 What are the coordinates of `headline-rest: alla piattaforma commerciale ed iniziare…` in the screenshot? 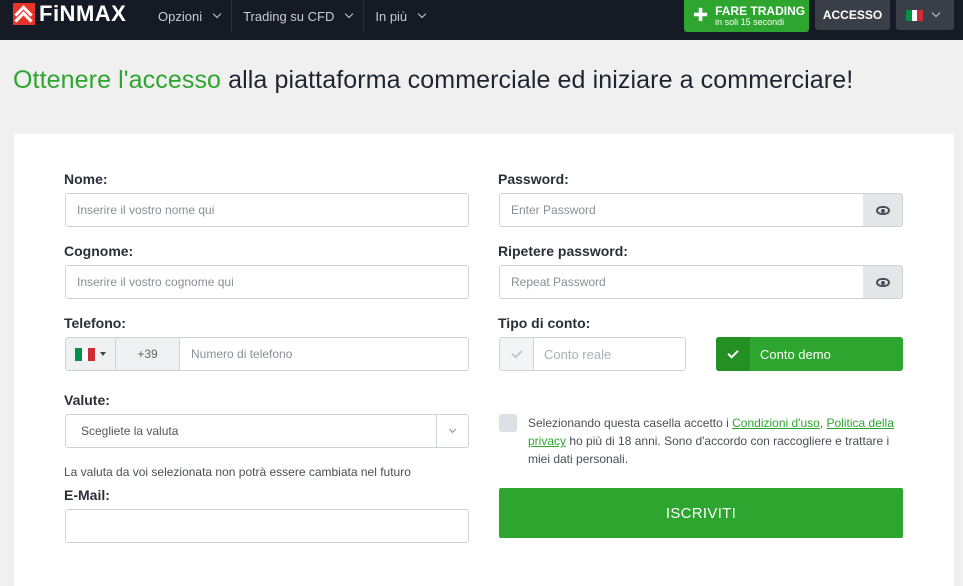 It's located at (537, 80).